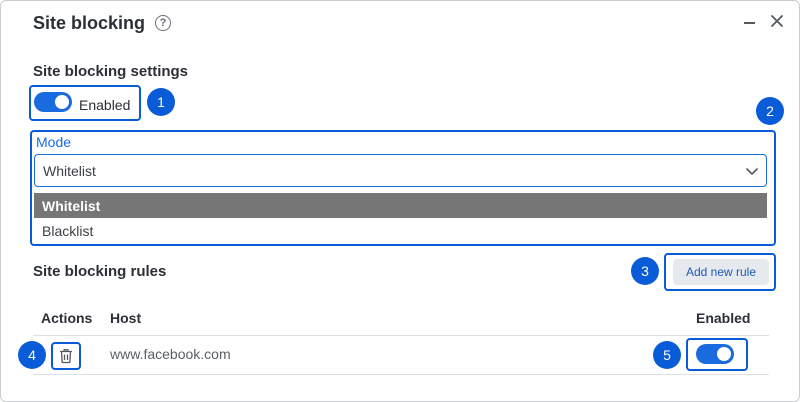  What do you see at coordinates (750, 21) in the screenshot?
I see `minimize-button` at bounding box center [750, 21].